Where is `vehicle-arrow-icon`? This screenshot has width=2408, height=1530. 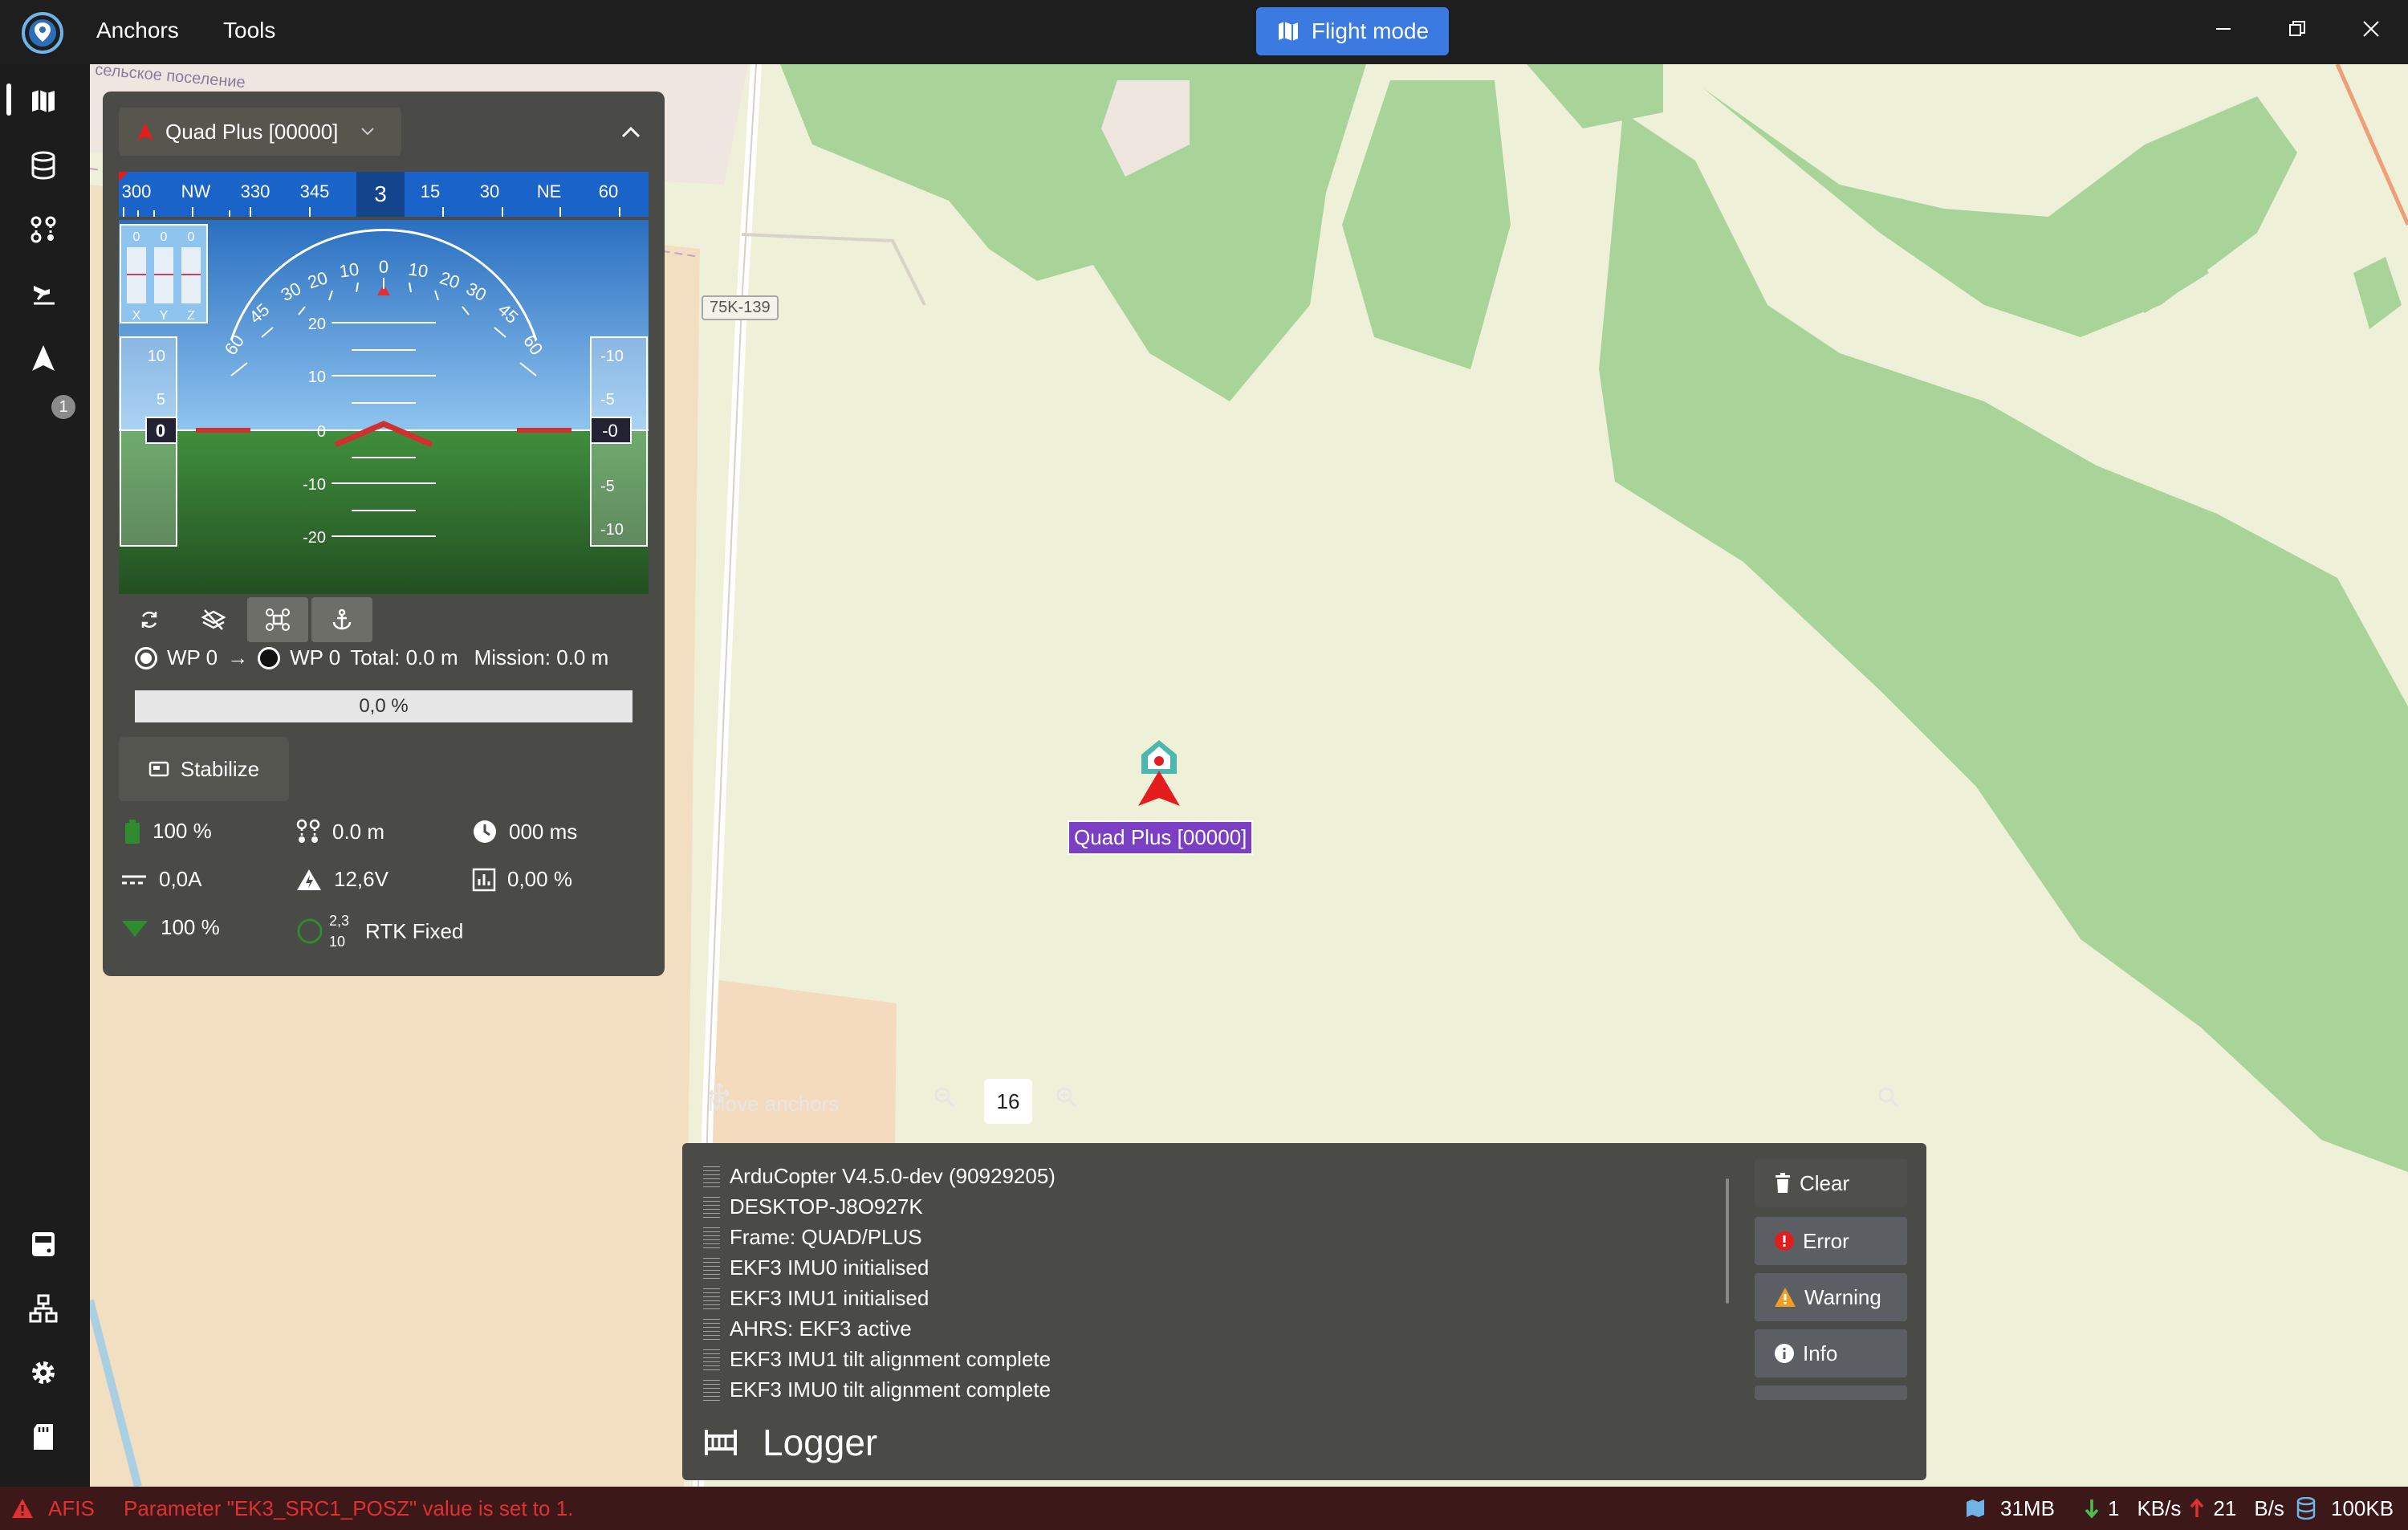
vehicle-arrow-icon is located at coordinates (1159, 788).